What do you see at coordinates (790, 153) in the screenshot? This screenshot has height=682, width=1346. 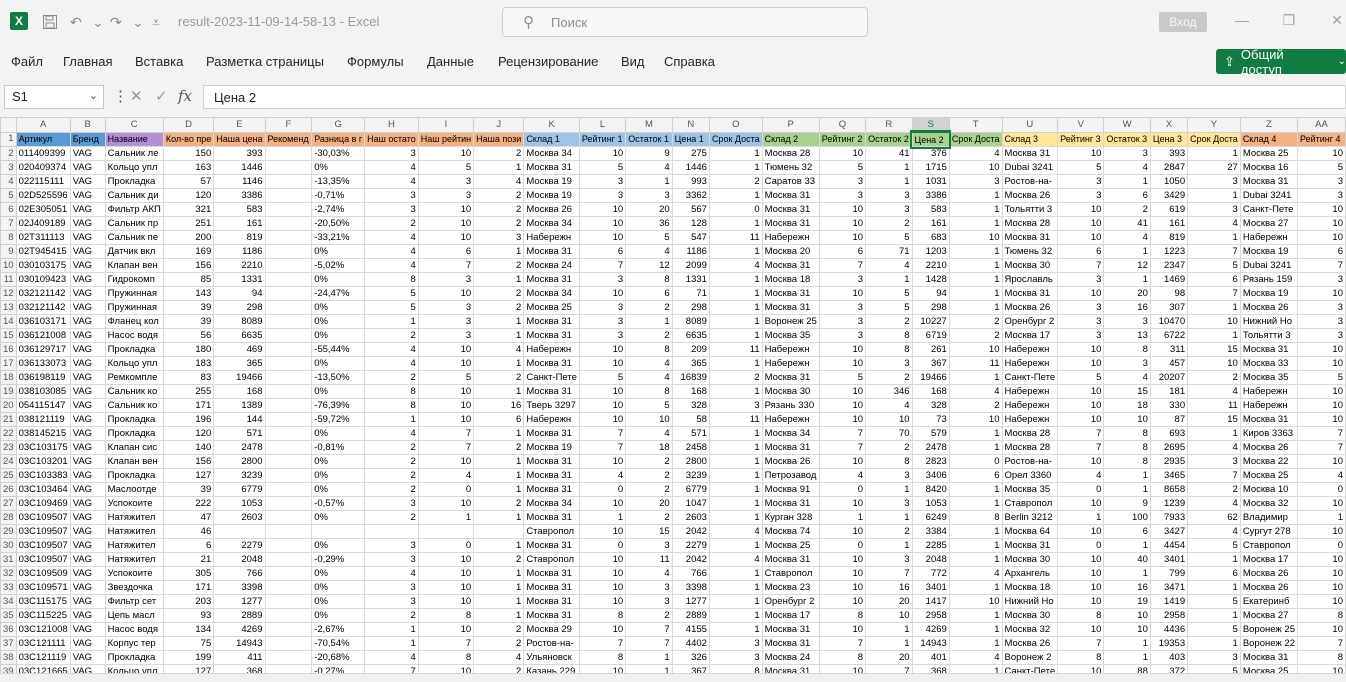 I see `cell: Москва 28` at bounding box center [790, 153].